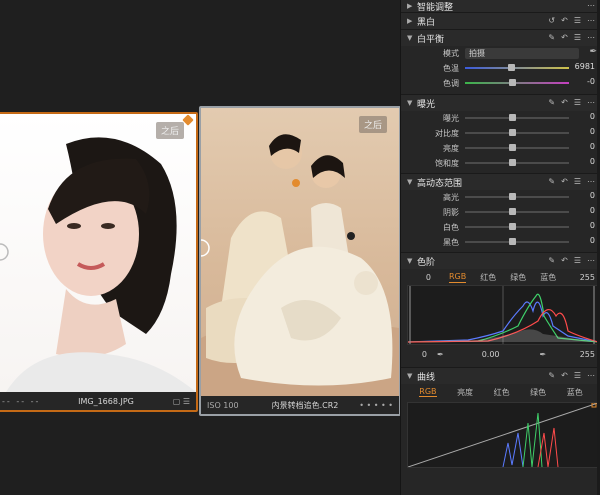 This screenshot has width=600, height=495. I want to click on section-exposure: ▼ 曝光 ✎ ↶ ☰ ⋯, so click(500, 102).